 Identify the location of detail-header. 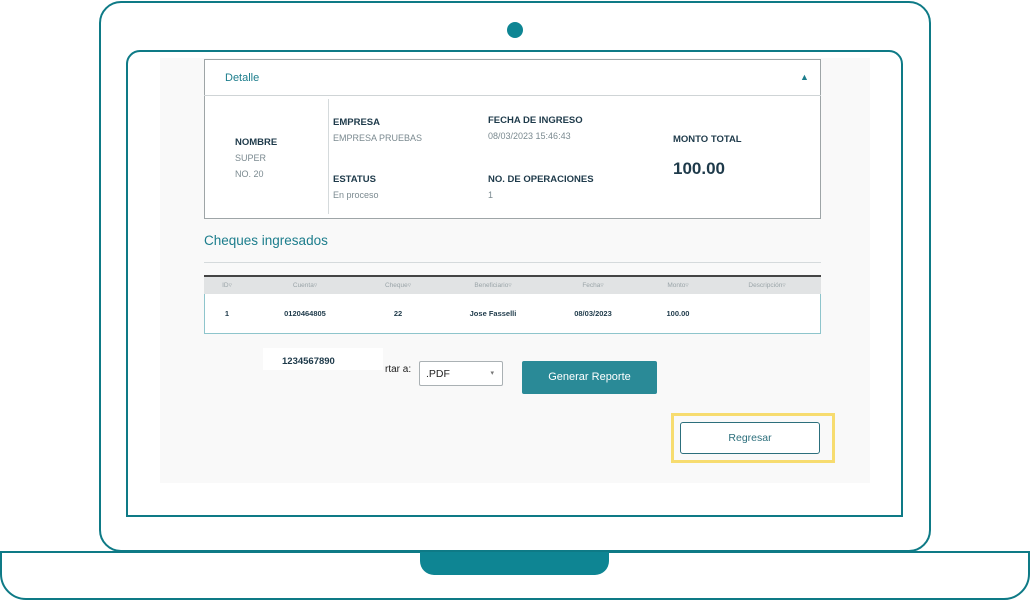
(512, 77).